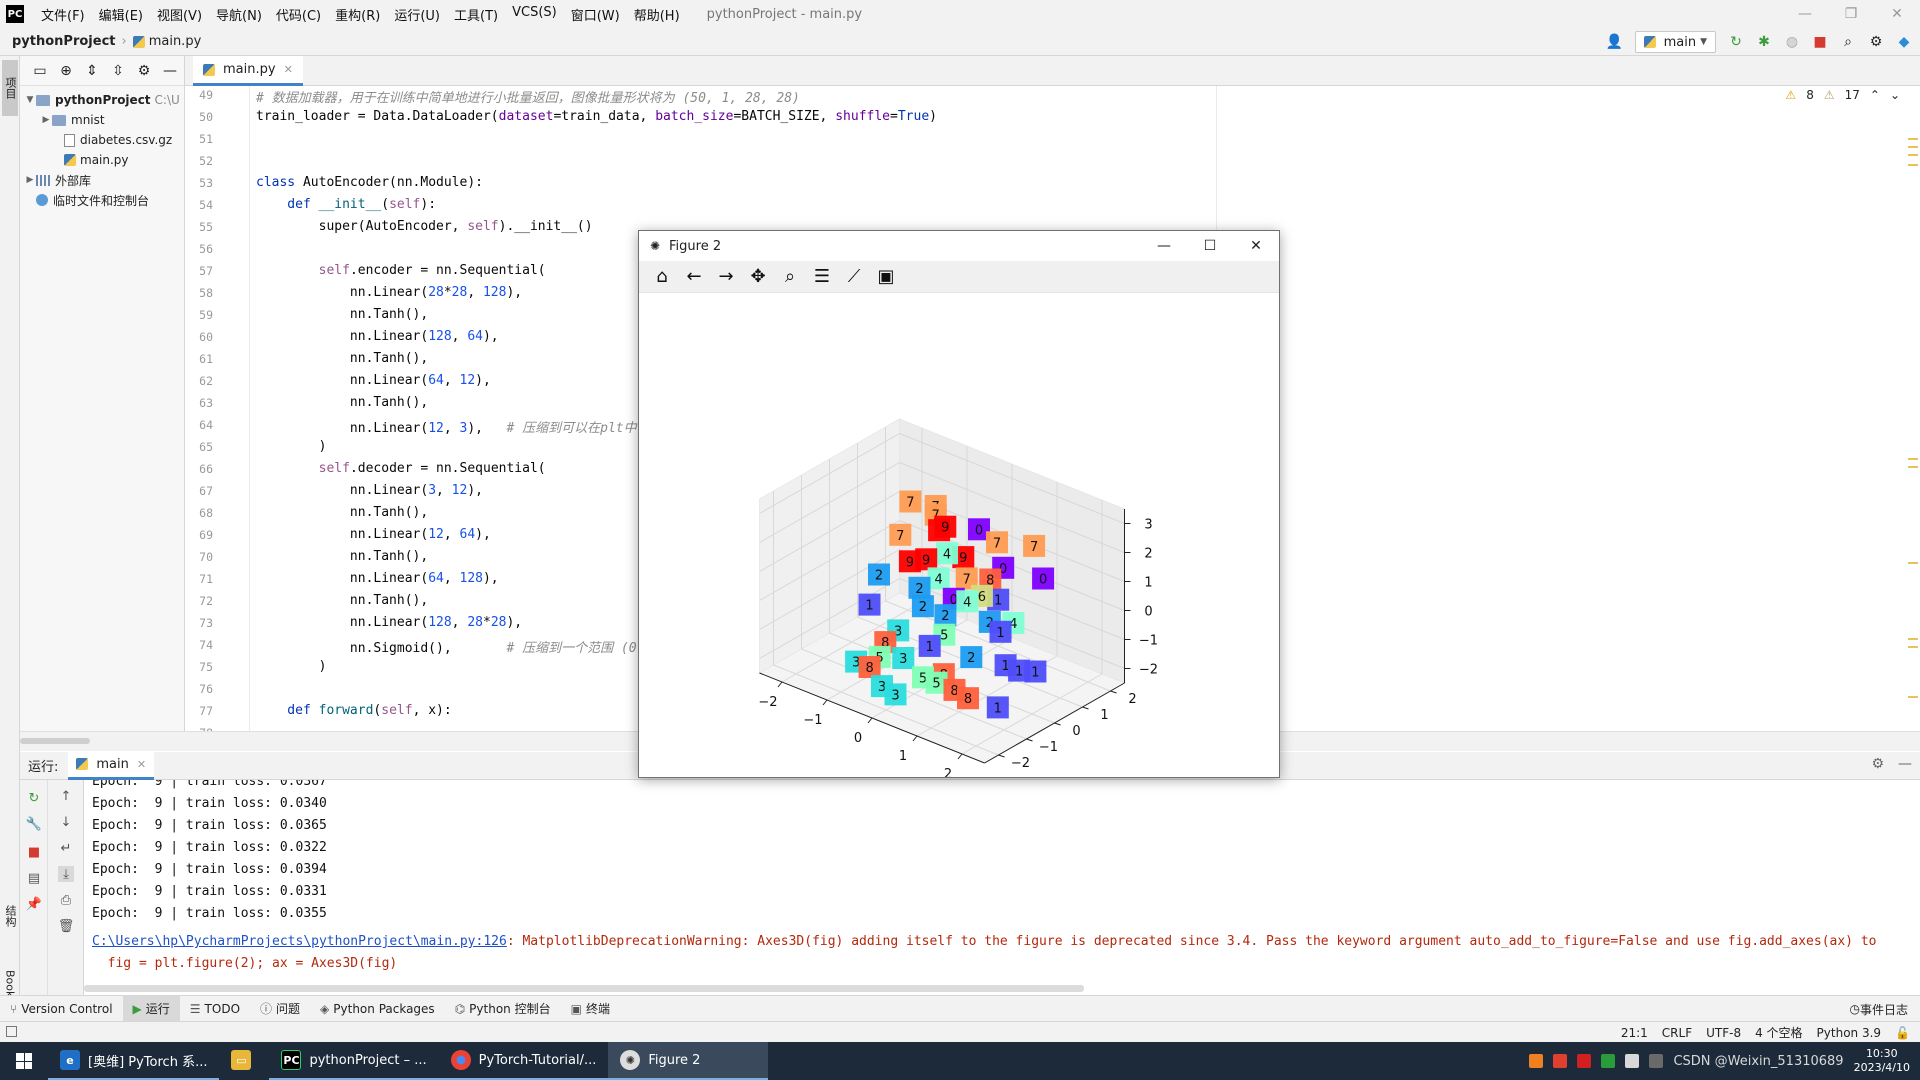 The width and height of the screenshot is (1920, 1080). I want to click on forward-icon: →, so click(726, 277).